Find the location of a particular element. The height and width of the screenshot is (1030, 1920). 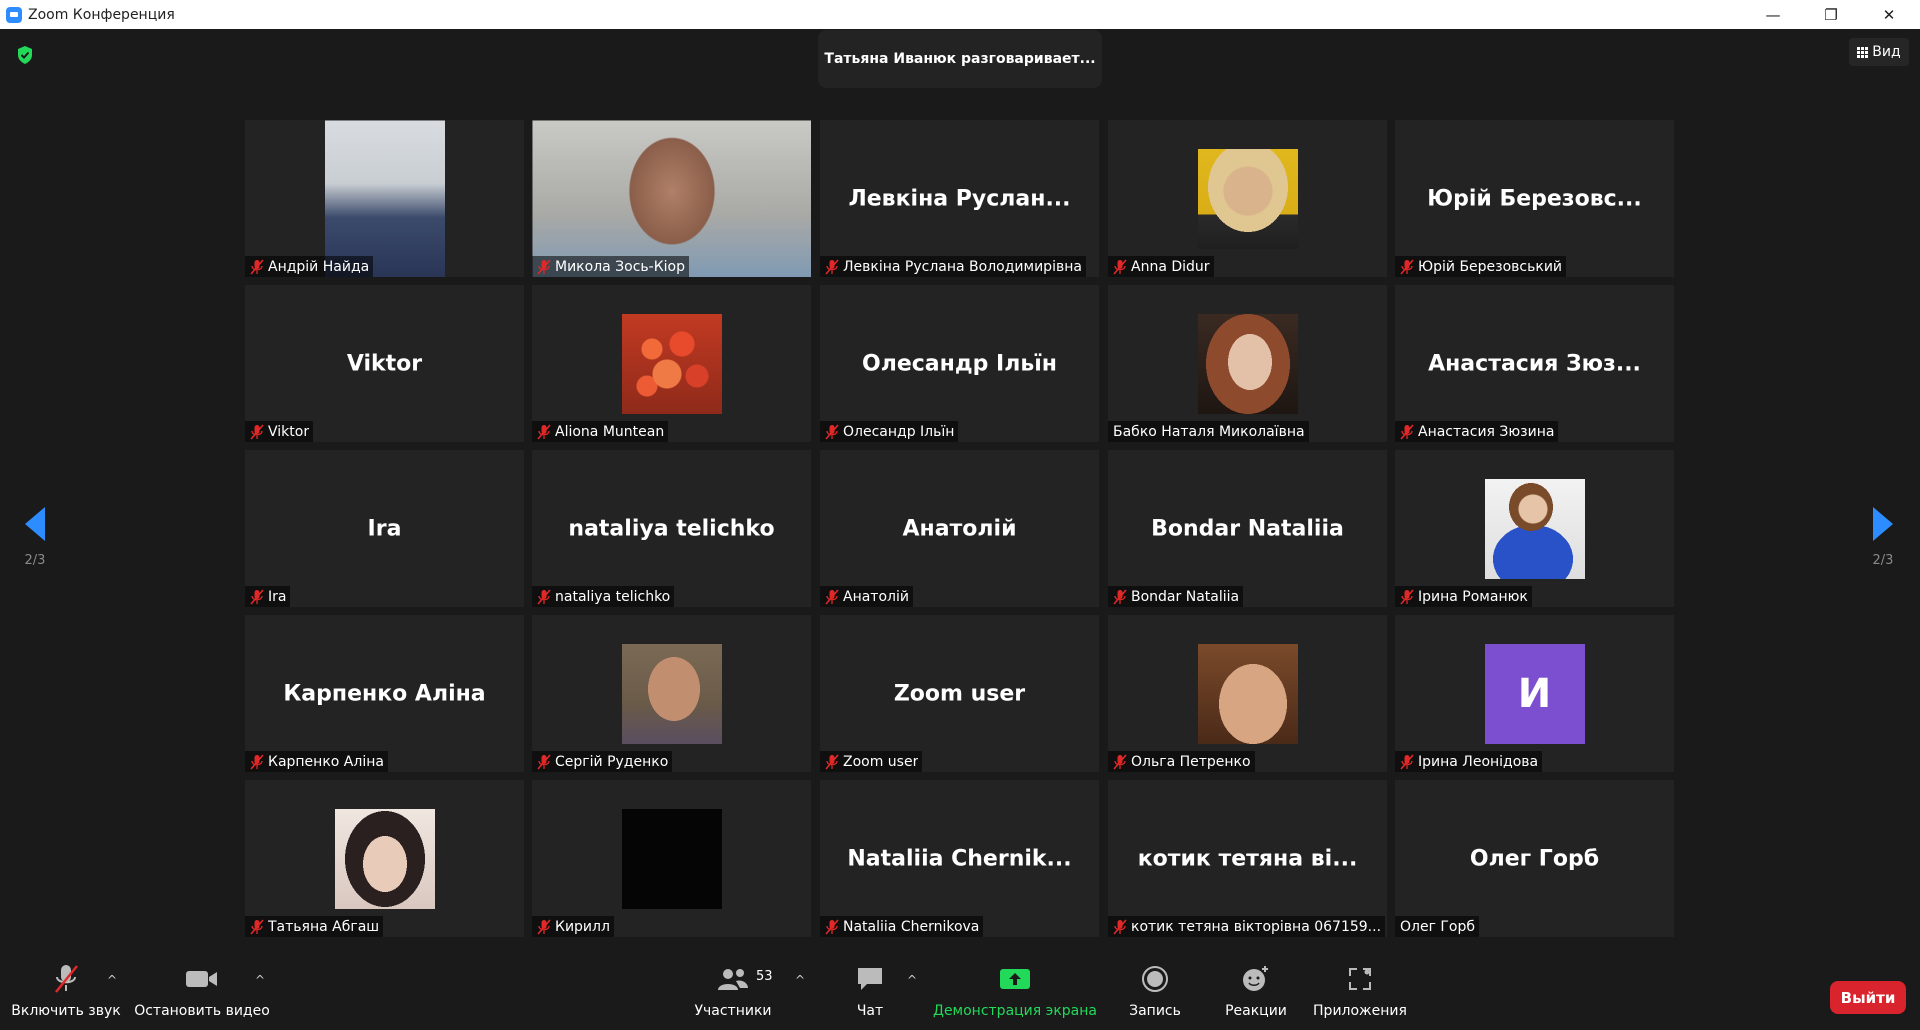

participant-tile: Андрій Найда is located at coordinates (384, 198).